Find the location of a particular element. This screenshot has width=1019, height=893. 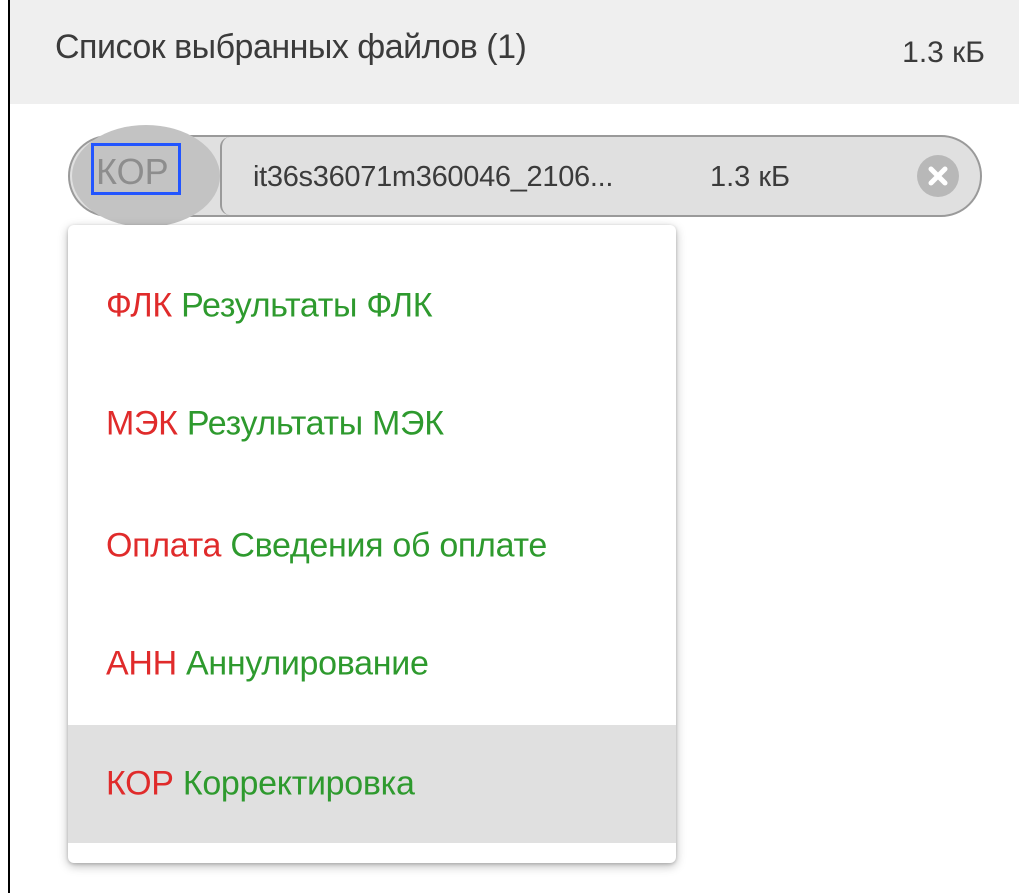

total-size: 1.3 кБ is located at coordinates (943, 52).